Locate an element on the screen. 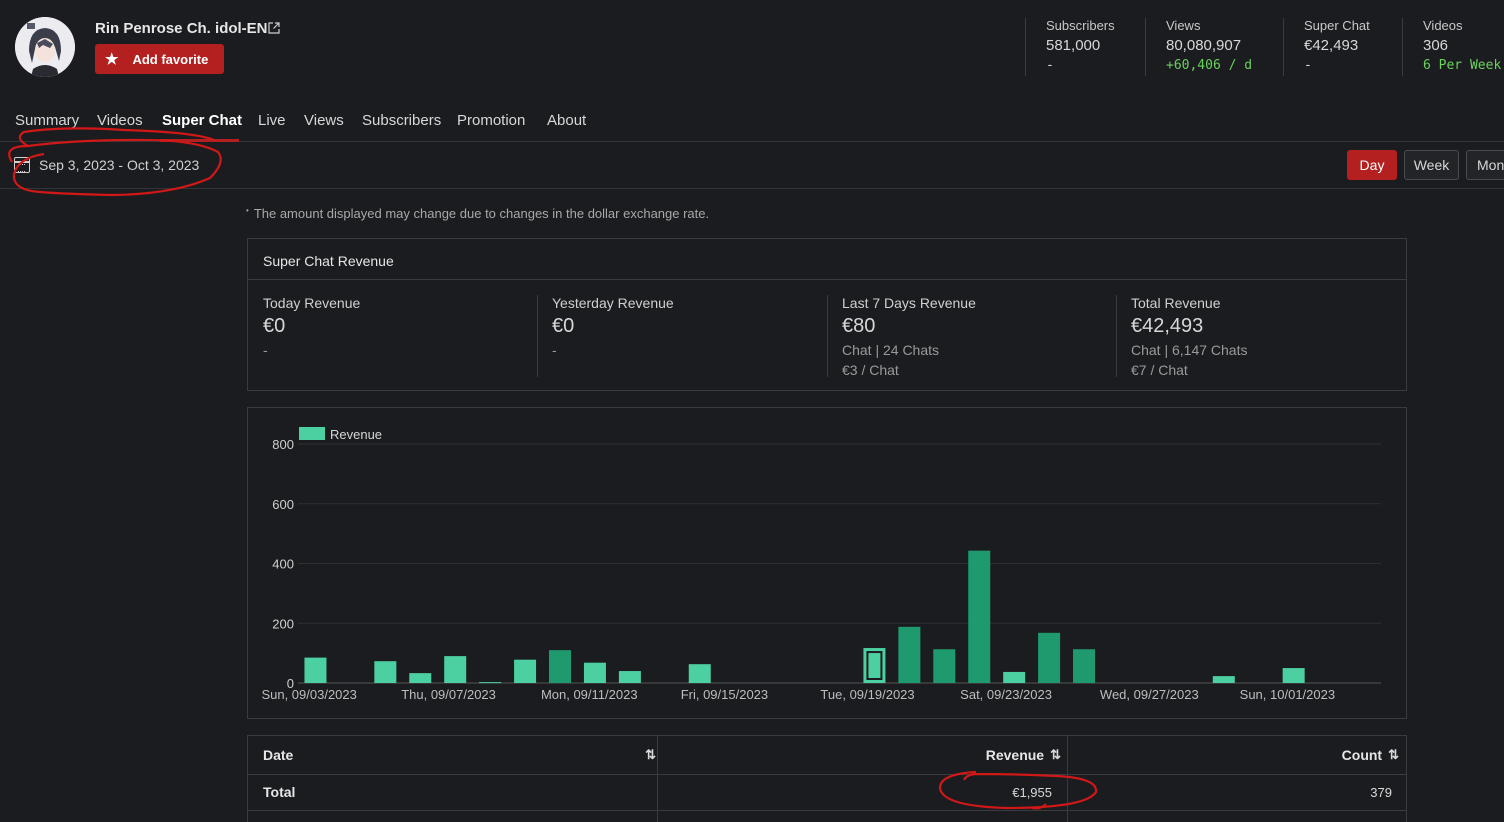 This screenshot has height=822, width=1504. stat-label: Subscribers is located at coordinates (1080, 25).